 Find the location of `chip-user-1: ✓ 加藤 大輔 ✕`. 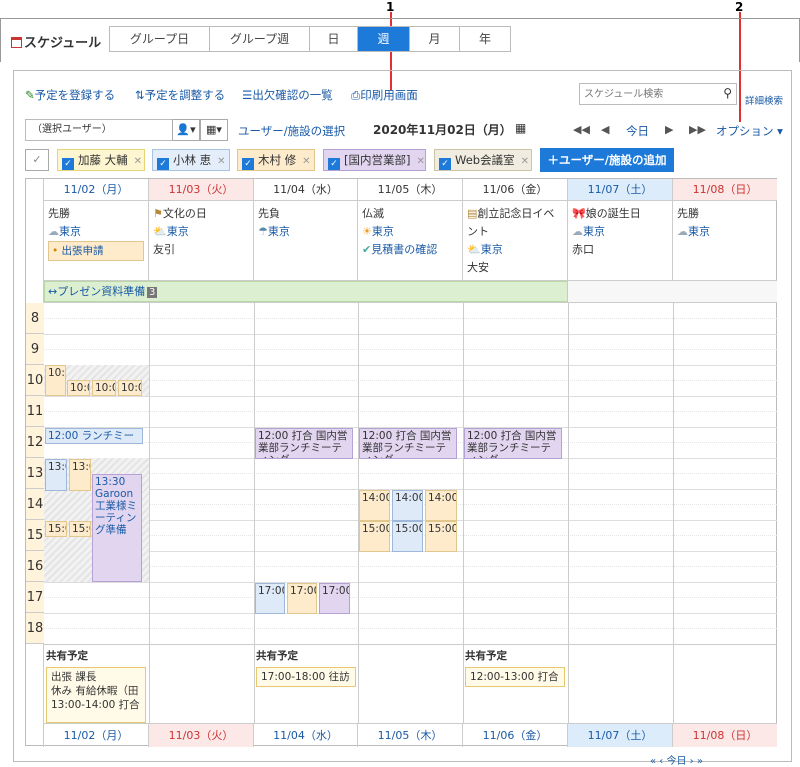

chip-user-1: ✓ 加藤 大輔 ✕ is located at coordinates (101, 160).